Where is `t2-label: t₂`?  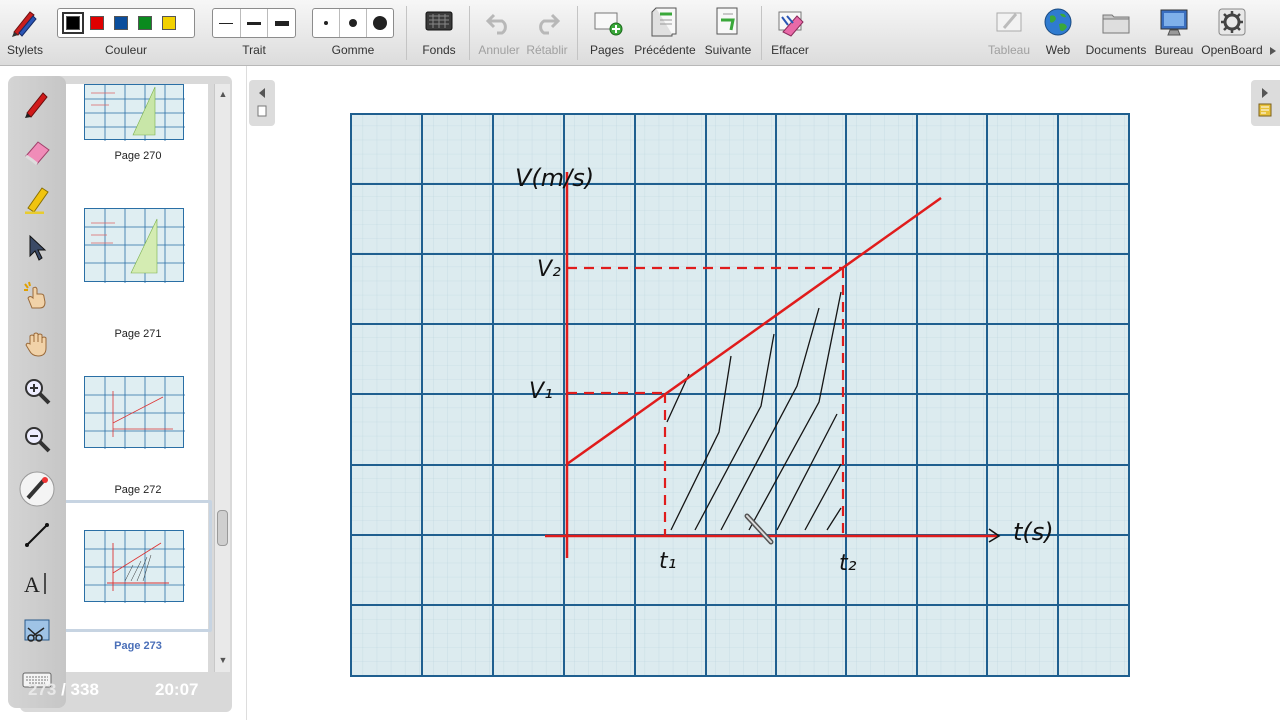
t2-label: t₂ is located at coordinates (848, 563).